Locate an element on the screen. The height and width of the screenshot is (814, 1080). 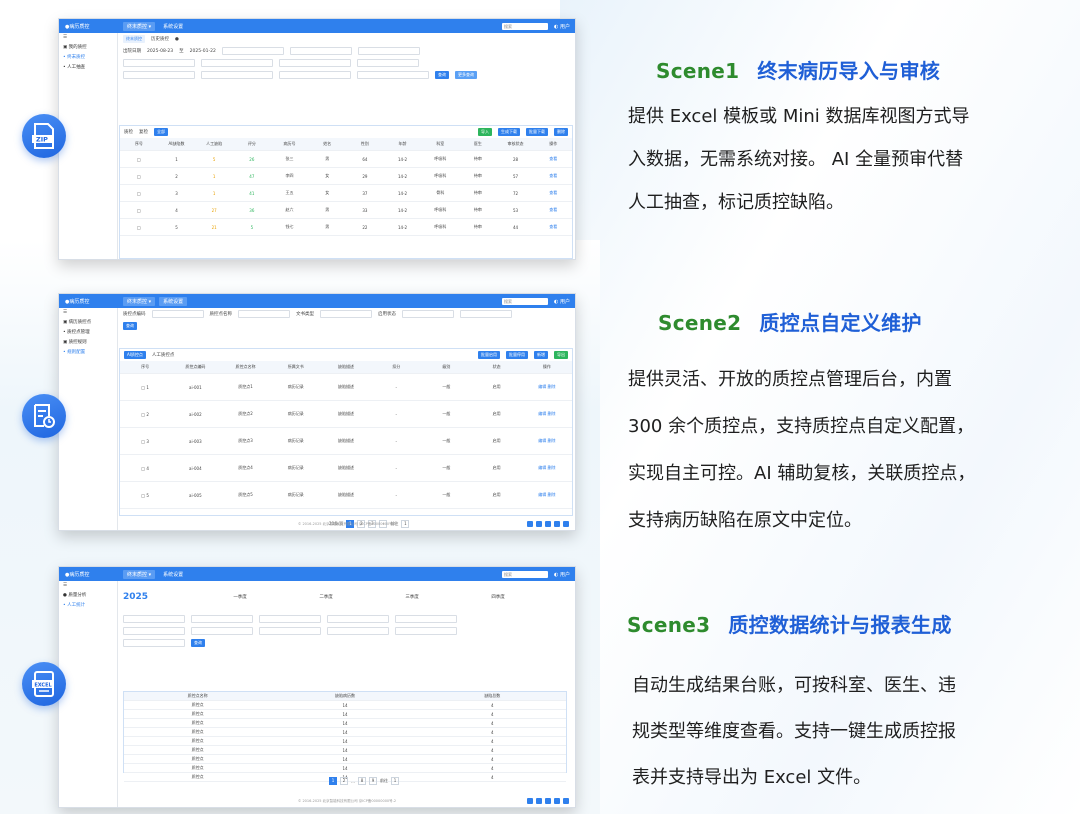
scene3-heading: Scene3 质控数据统计与报表生成 is located at coordinates (789, 625).